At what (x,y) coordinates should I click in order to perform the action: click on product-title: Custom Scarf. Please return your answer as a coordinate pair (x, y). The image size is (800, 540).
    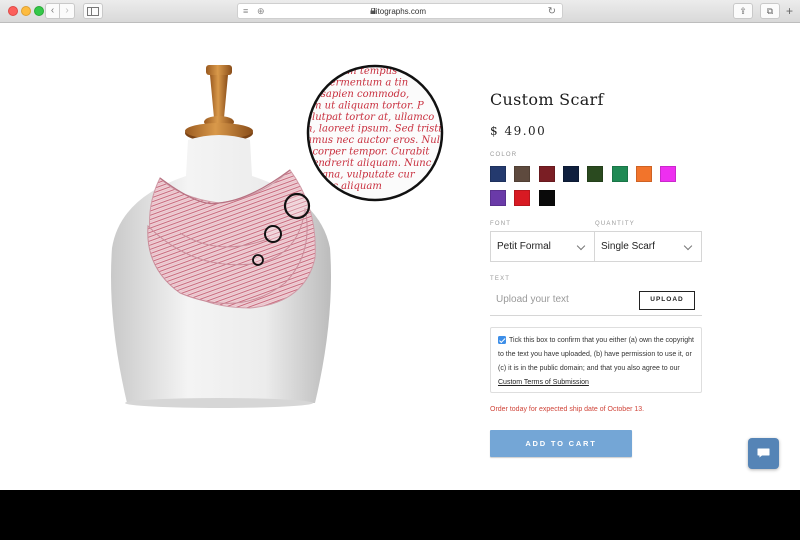
    Looking at the image, I should click on (547, 99).